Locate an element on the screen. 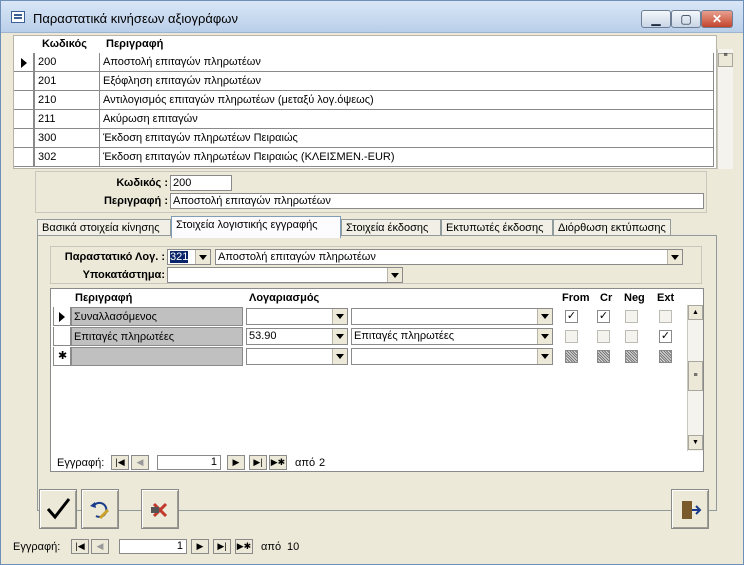 Image resolution: width=744 pixels, height=565 pixels. description-field: Αποστολή επιταγών πληρωτέων is located at coordinates (437, 201).